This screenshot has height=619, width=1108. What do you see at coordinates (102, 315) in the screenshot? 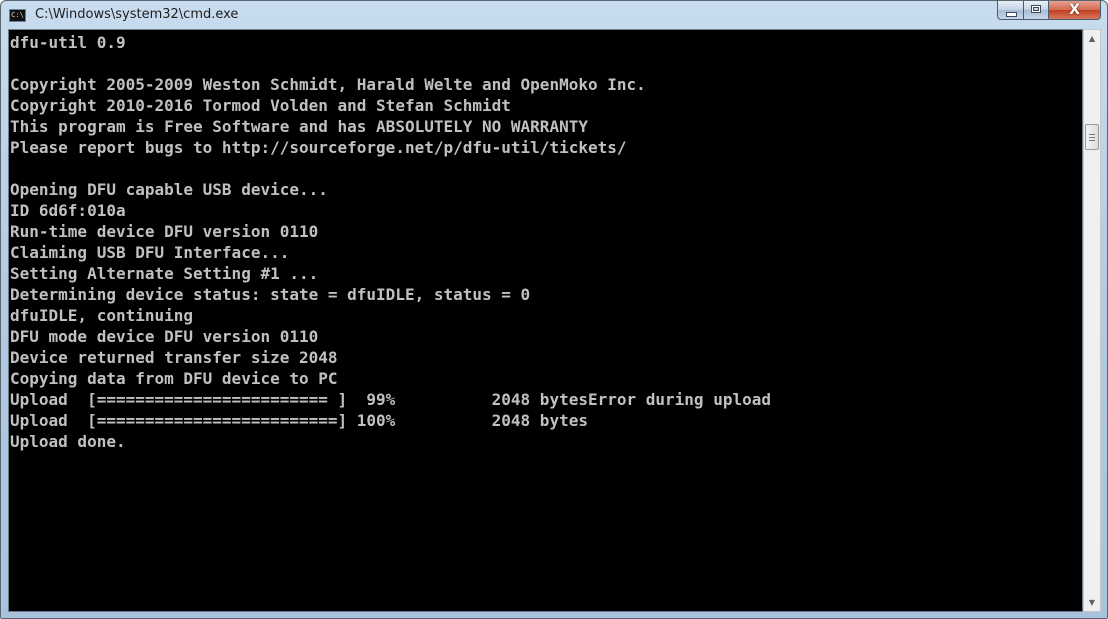
I see `console-line: dfuIDLE, continuing` at bounding box center [102, 315].